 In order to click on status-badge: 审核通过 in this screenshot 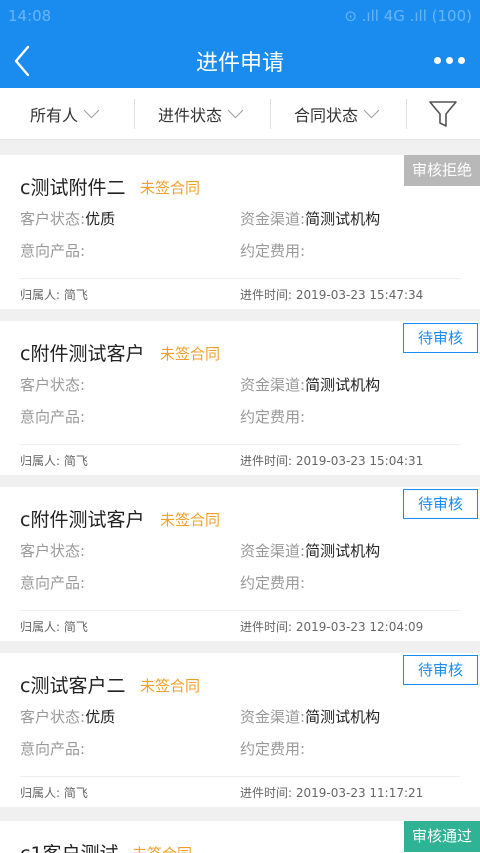, I will do `click(441, 836)`.